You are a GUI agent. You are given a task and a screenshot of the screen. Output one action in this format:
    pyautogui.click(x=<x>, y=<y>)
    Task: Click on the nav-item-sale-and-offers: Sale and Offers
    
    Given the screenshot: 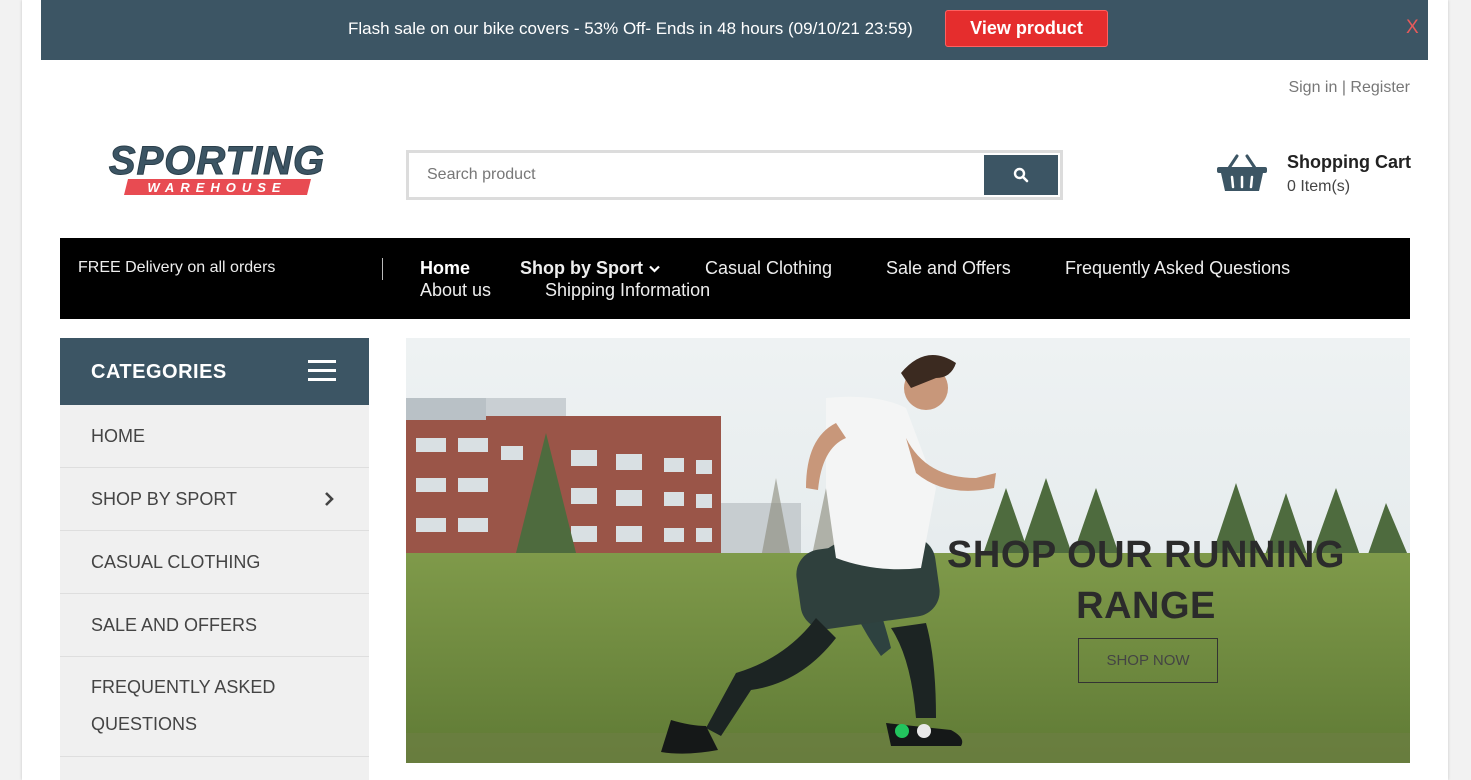 What is the action you would take?
    pyautogui.click(x=948, y=268)
    